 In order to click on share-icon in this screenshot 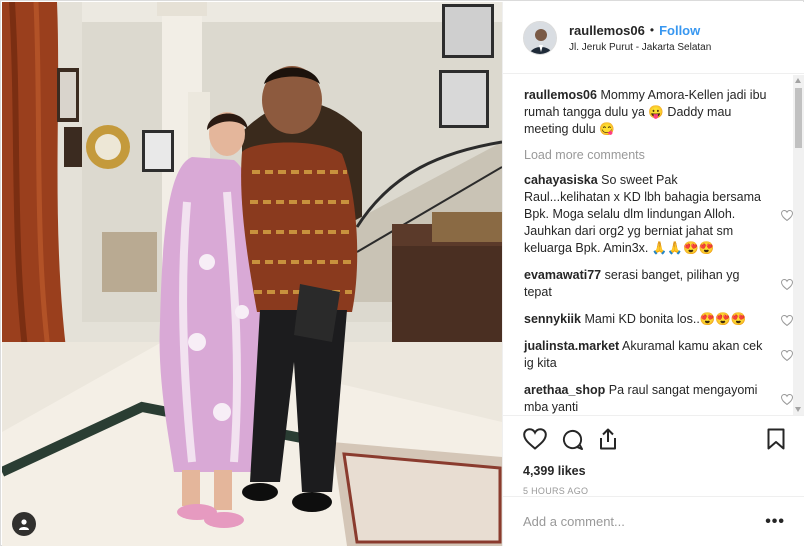, I will do `click(608, 439)`.